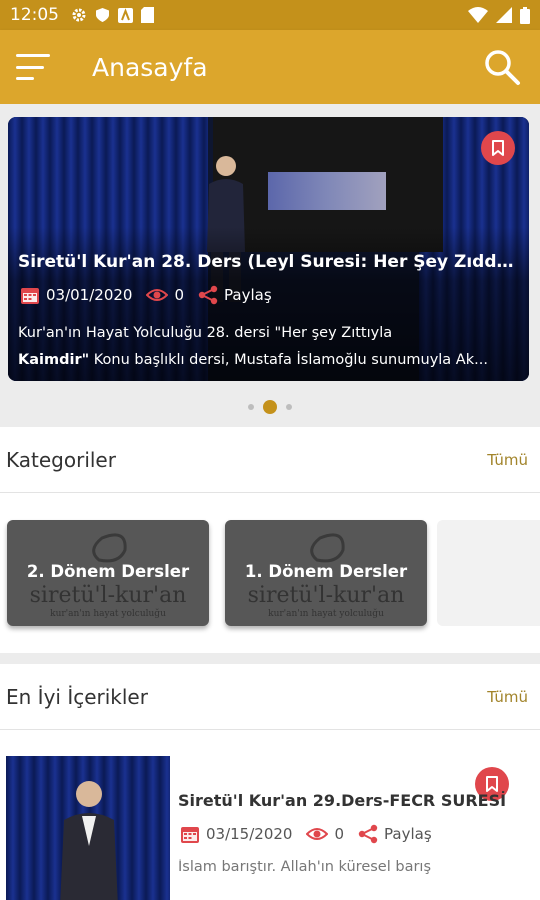  Describe the element at coordinates (33, 67) in the screenshot. I see `menu-icon` at that location.